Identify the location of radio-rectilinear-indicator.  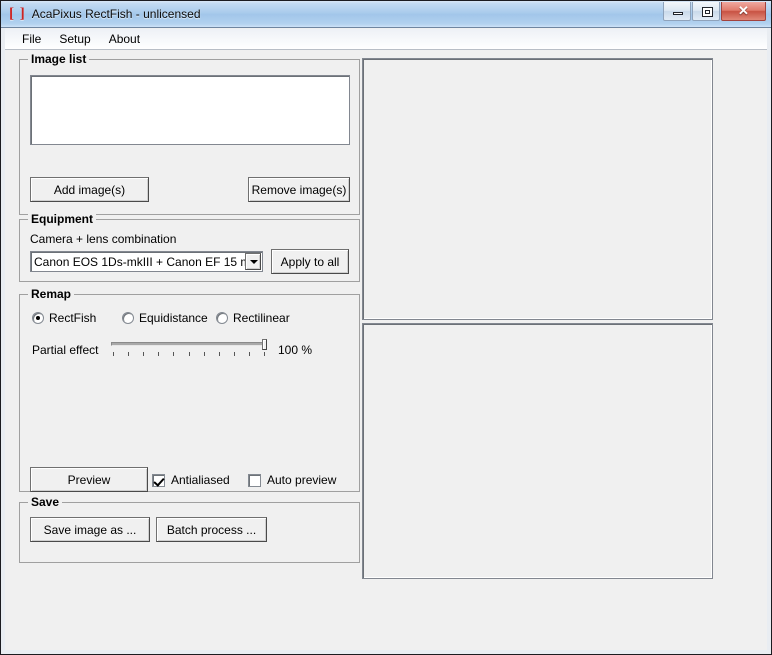
(222, 318).